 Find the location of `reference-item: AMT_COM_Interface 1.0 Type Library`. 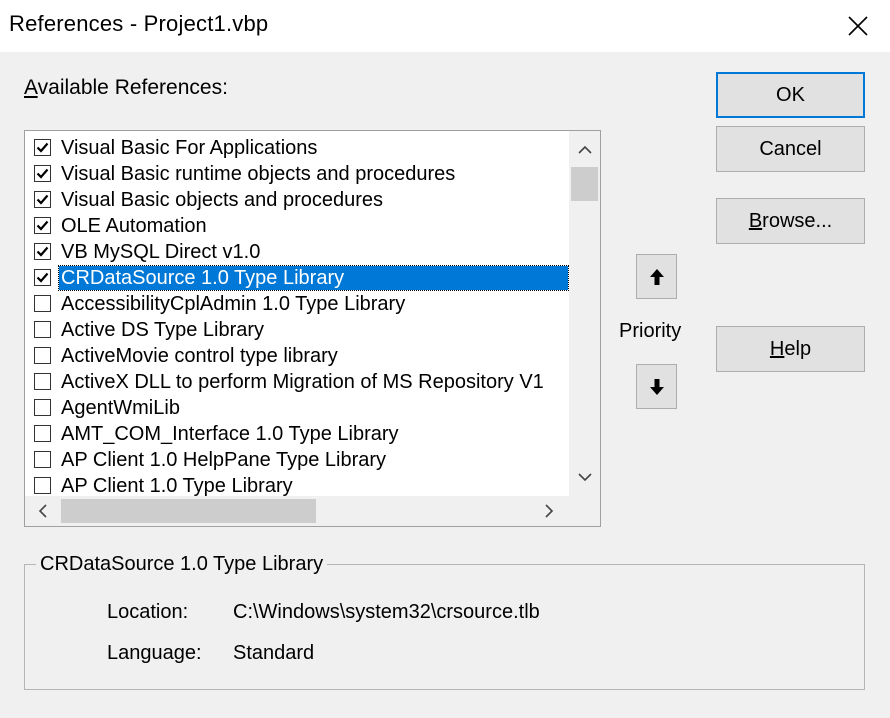

reference-item: AMT_COM_Interface 1.0 Type Library is located at coordinates (297, 434).